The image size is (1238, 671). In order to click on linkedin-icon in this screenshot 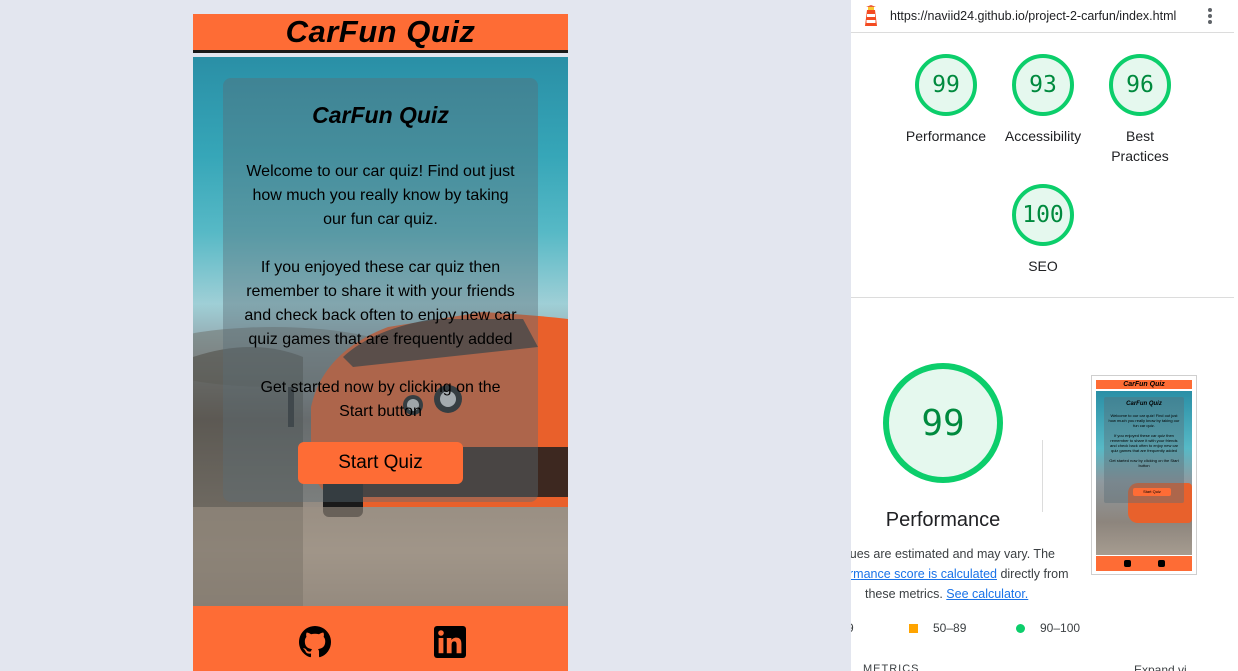, I will do `click(450, 642)`.